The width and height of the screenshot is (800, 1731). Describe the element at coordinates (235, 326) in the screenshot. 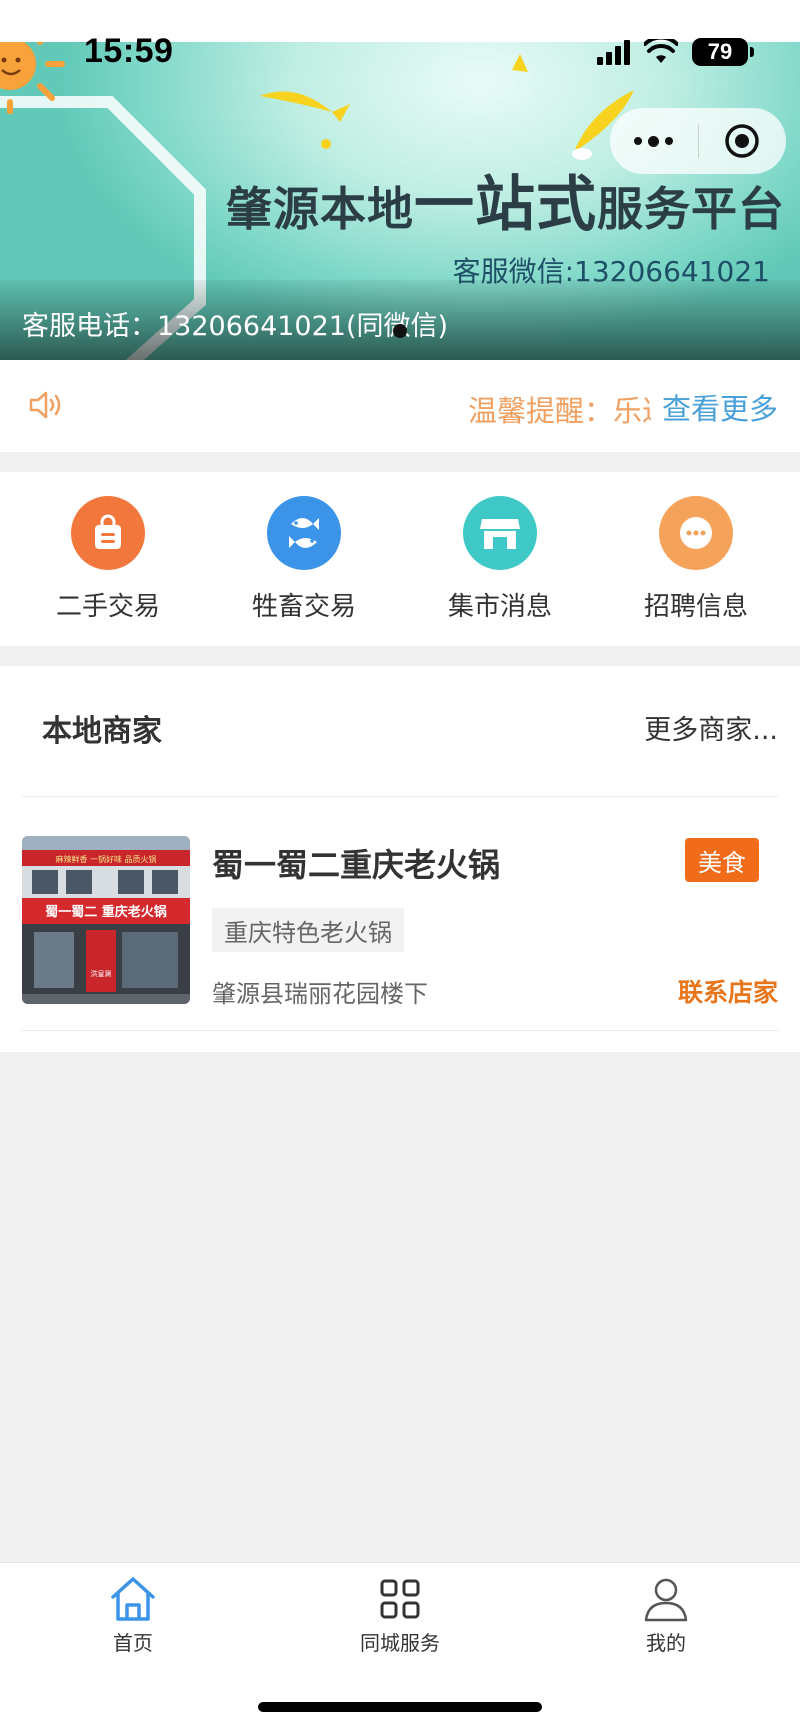

I see `banner-caption: 客服电话：13206641021(同微信)` at that location.